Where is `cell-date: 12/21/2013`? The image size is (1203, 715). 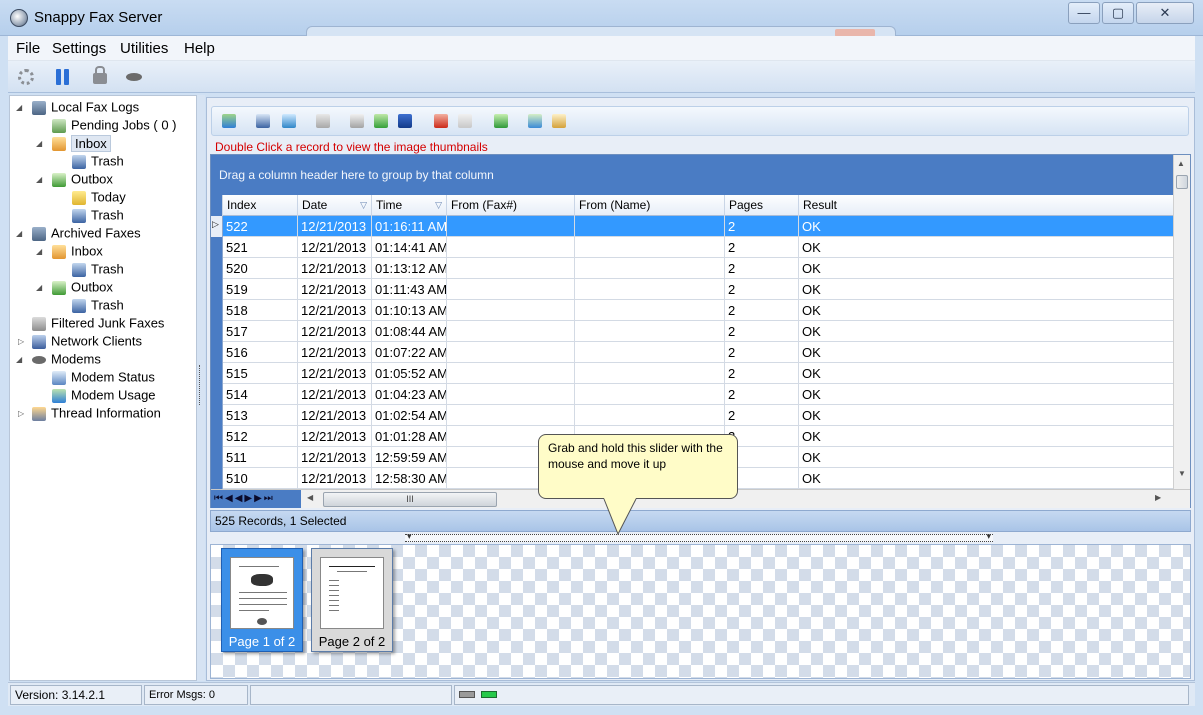
cell-date: 12/21/2013 is located at coordinates (335, 394).